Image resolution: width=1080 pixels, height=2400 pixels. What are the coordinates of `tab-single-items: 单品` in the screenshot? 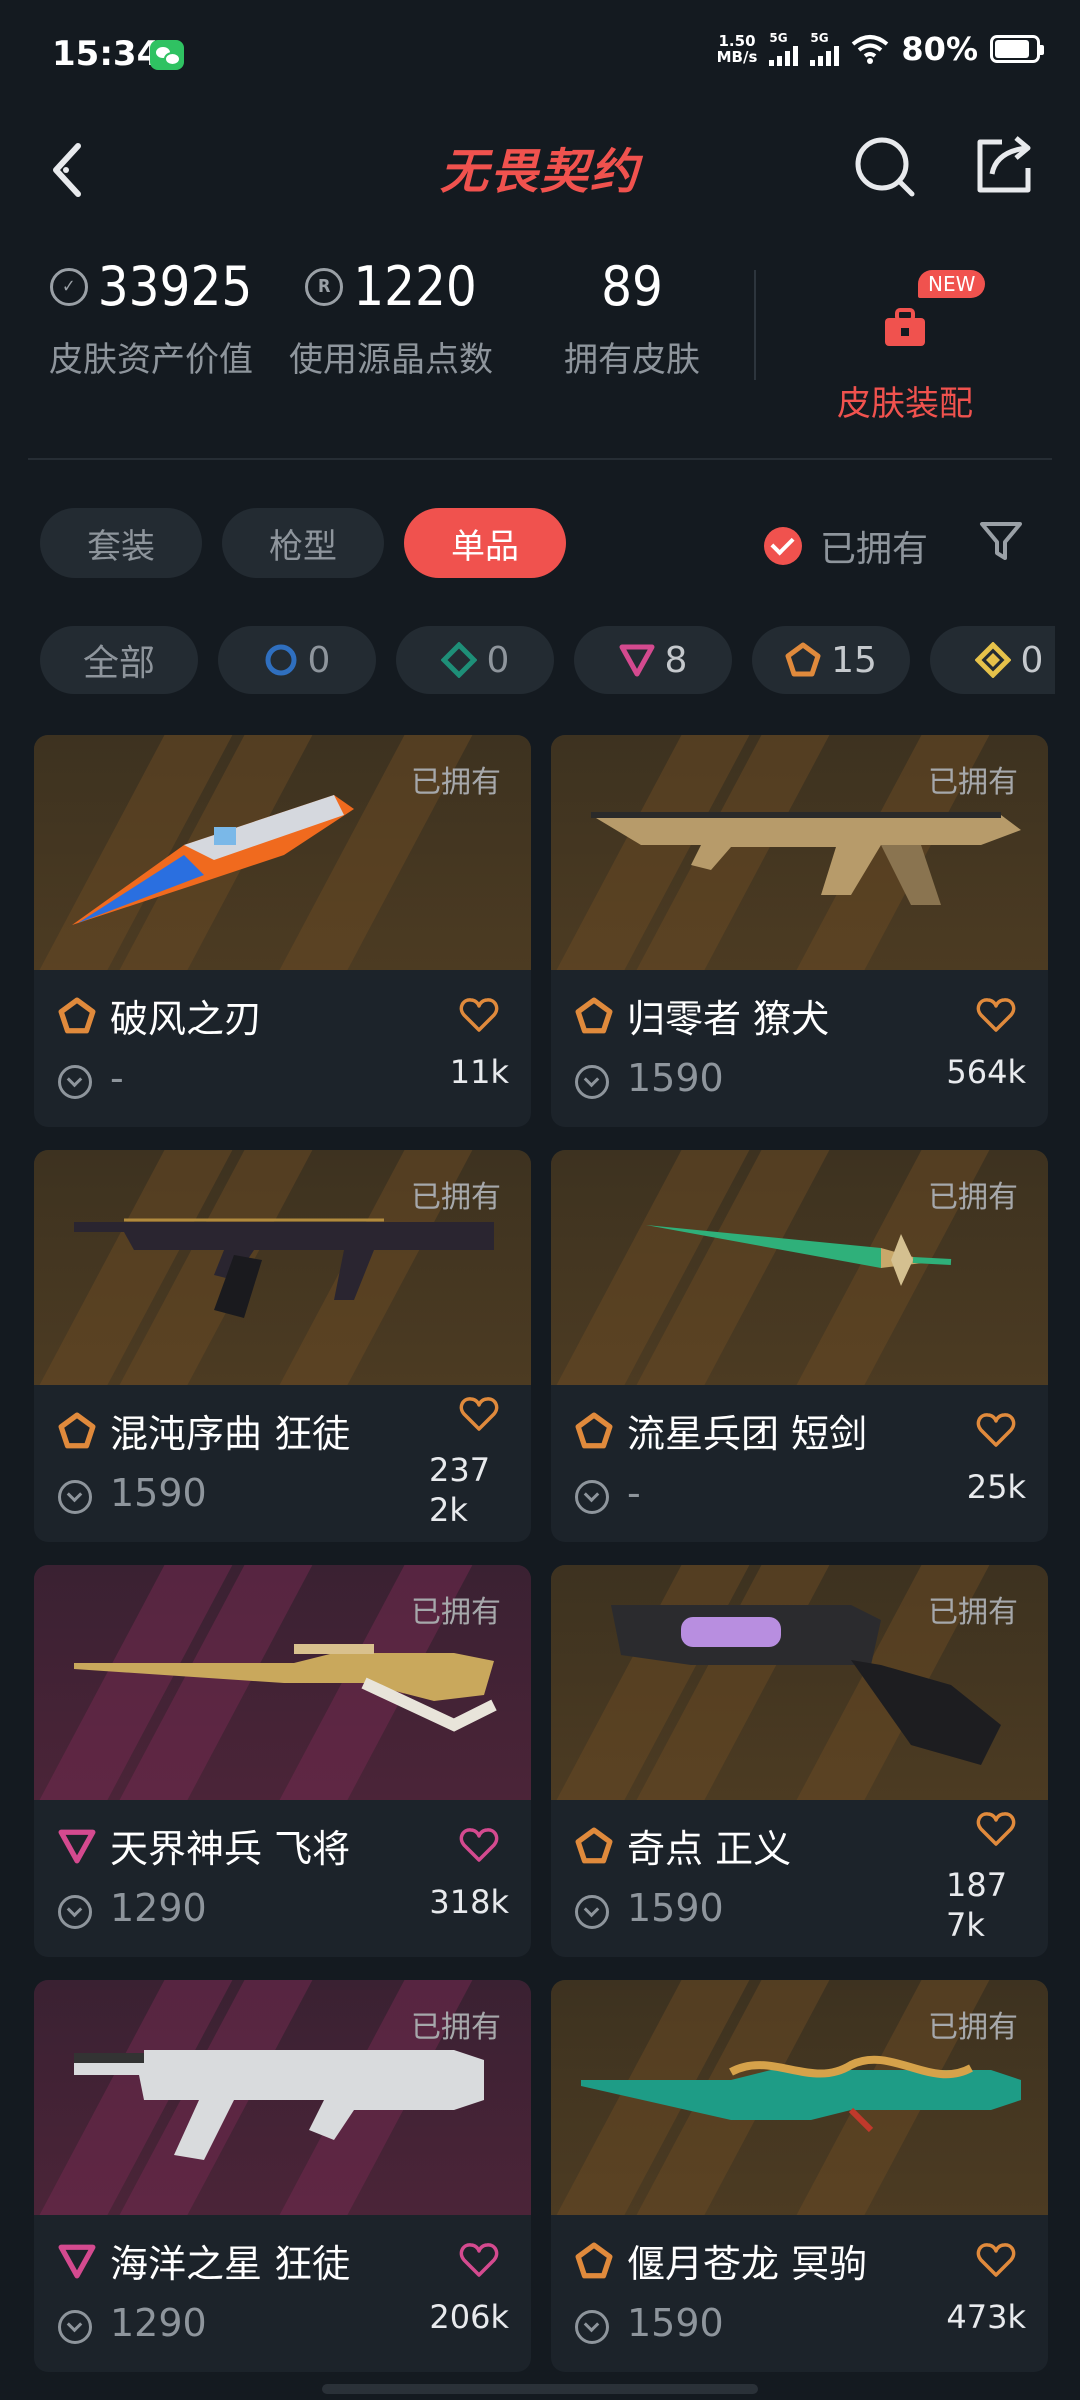 It's located at (485, 543).